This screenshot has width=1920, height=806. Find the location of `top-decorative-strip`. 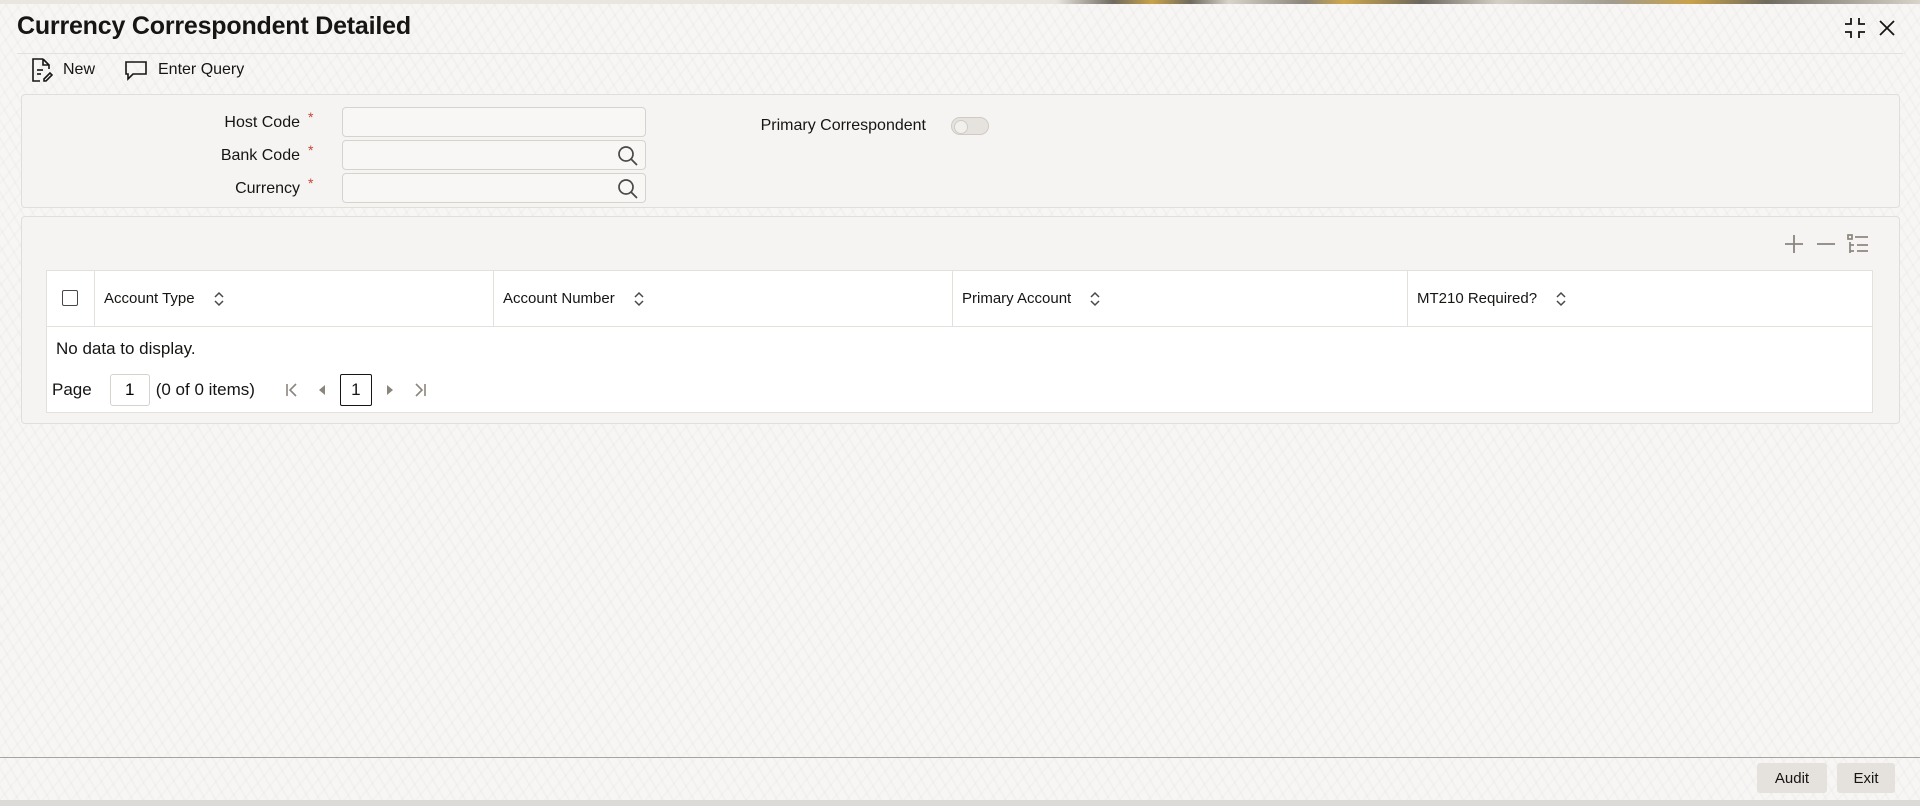

top-decorative-strip is located at coordinates (960, 2).